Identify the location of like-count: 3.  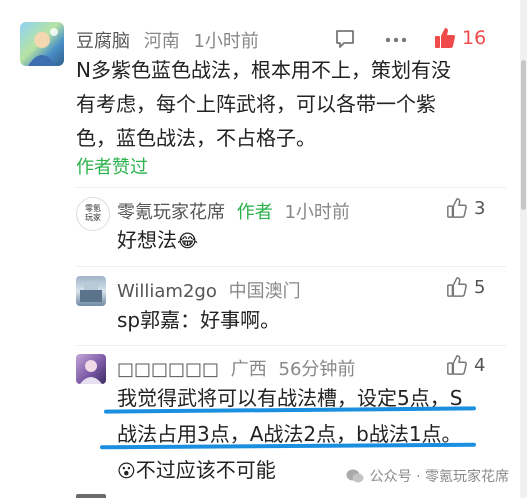
(480, 208).